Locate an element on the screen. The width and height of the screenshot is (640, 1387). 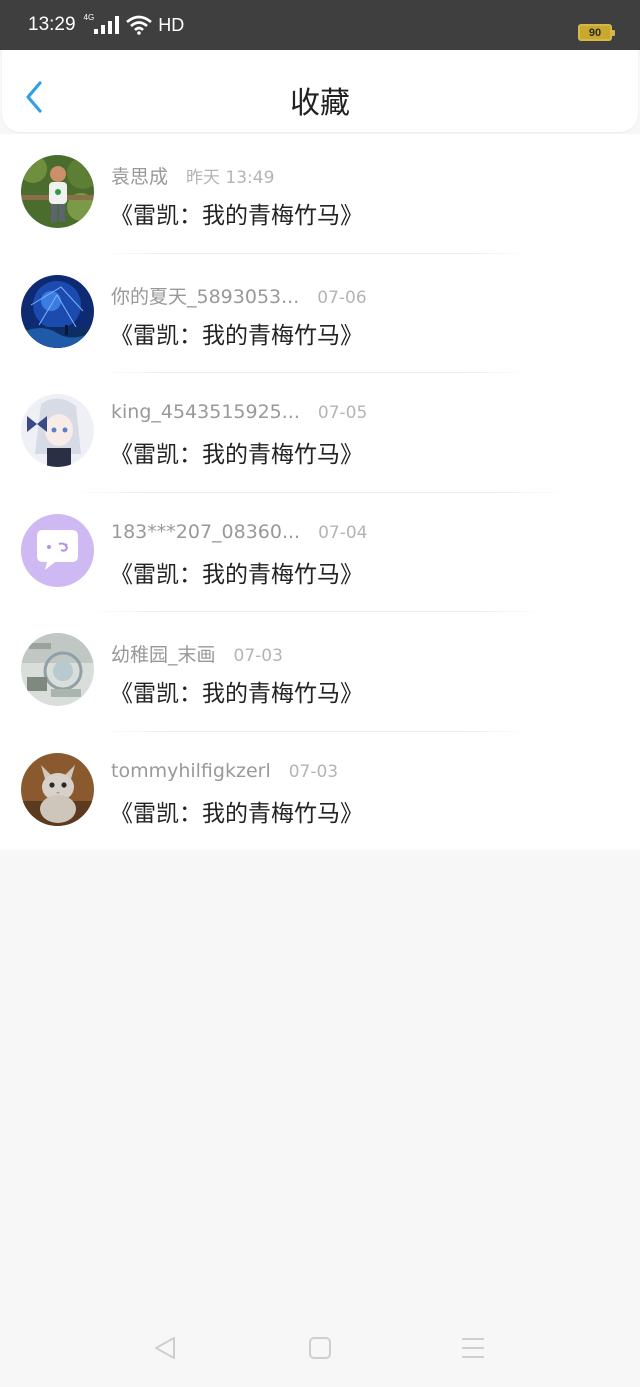
item-meta: 183***207_08360... 07-04 is located at coordinates (239, 532).